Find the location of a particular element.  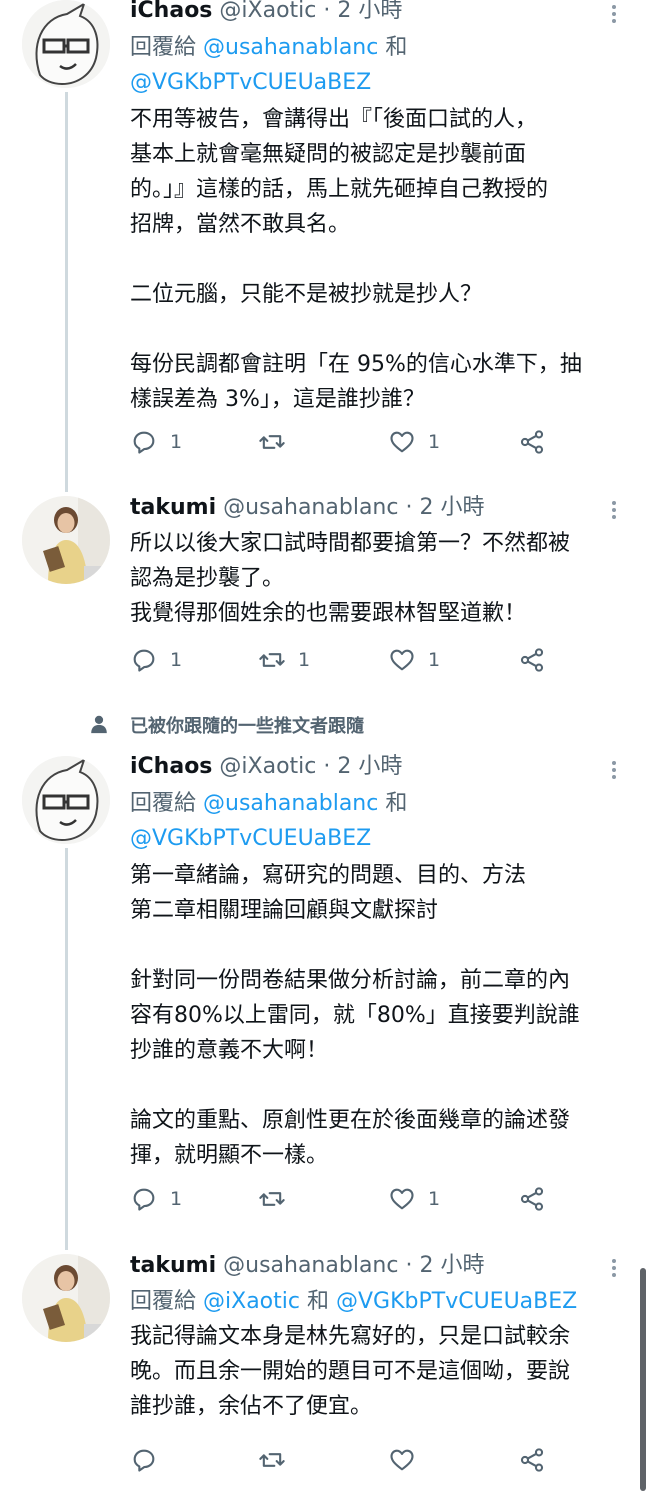

mention-link: @iXaotic is located at coordinates (251, 1301).